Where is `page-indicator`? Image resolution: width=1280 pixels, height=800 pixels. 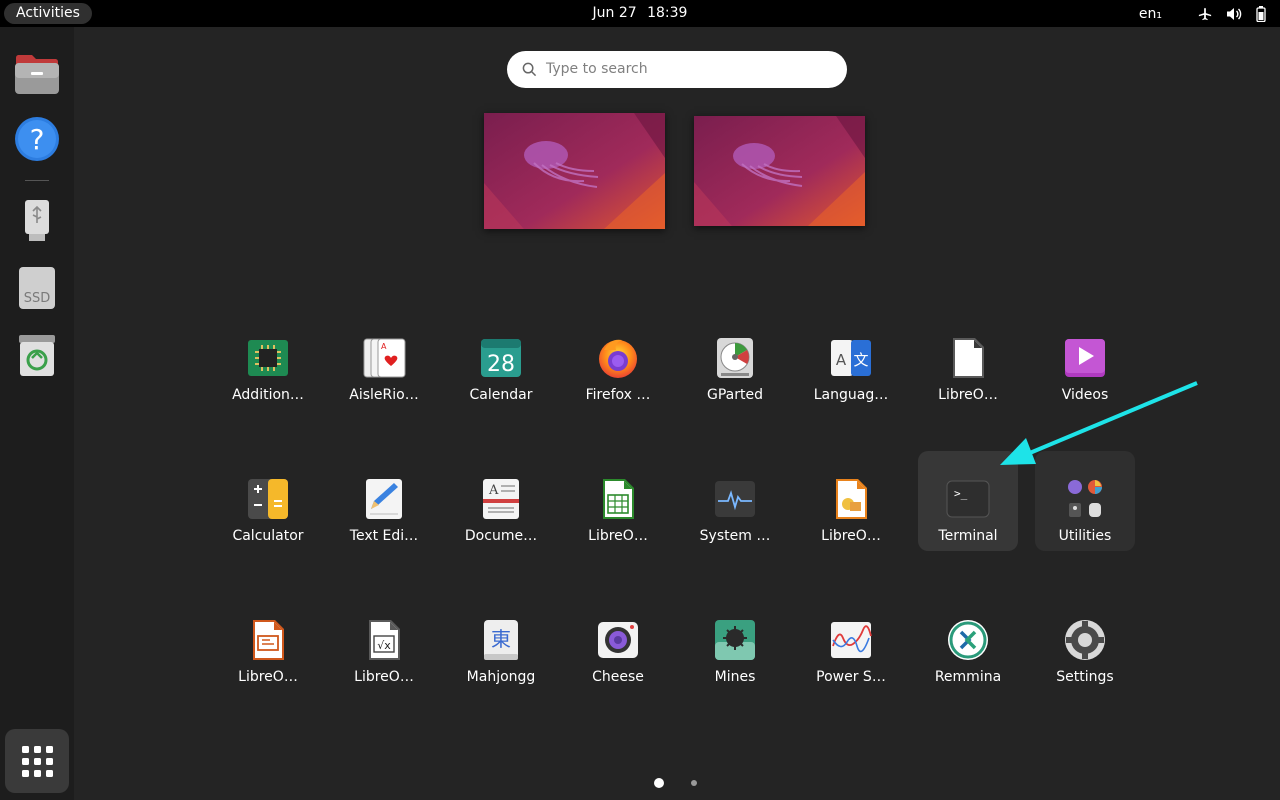
page-indicator is located at coordinates (679, 783).